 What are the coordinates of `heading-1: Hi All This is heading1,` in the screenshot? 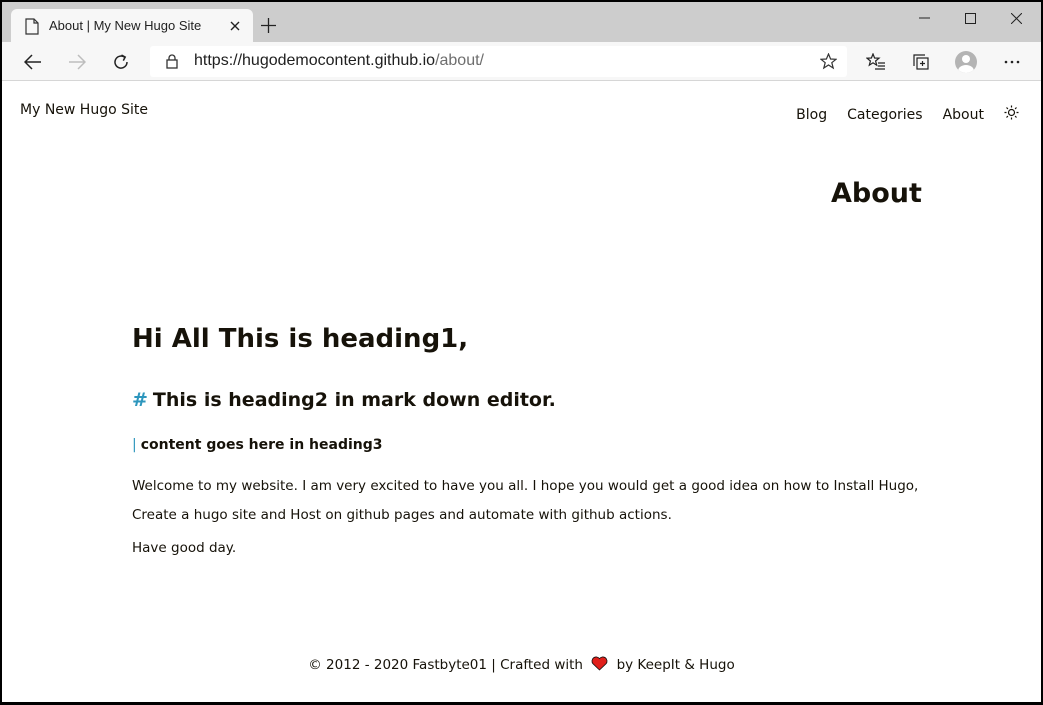 It's located at (300, 339).